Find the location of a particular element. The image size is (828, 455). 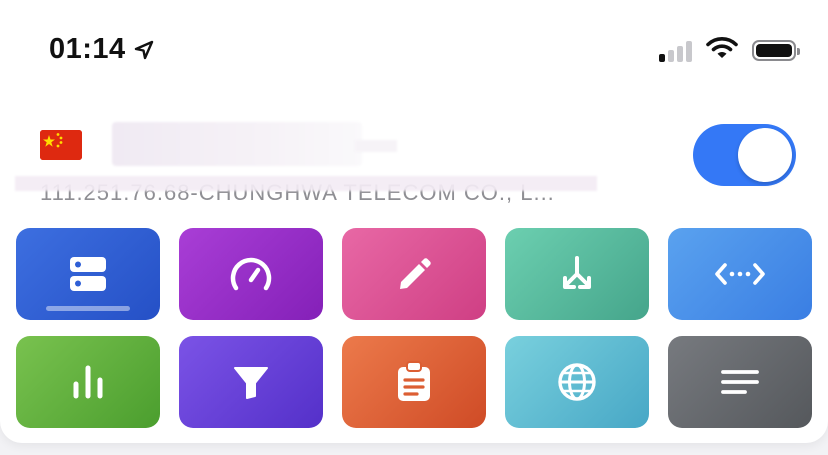

selected-tile-indicator is located at coordinates (88, 308).